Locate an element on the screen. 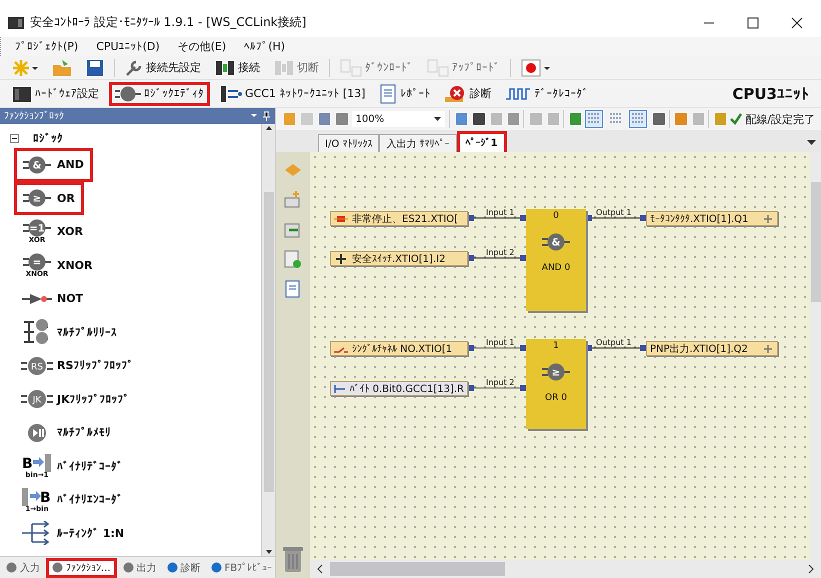 The width and height of the screenshot is (821, 578). app-icon is located at coordinates (16, 23).